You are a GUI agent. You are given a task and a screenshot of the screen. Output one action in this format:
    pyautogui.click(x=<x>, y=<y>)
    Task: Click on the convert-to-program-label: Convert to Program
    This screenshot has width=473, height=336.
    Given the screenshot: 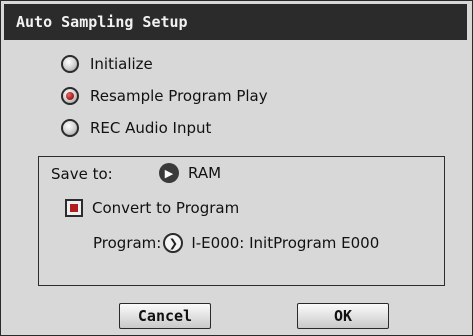 What is the action you would take?
    pyautogui.click(x=166, y=208)
    